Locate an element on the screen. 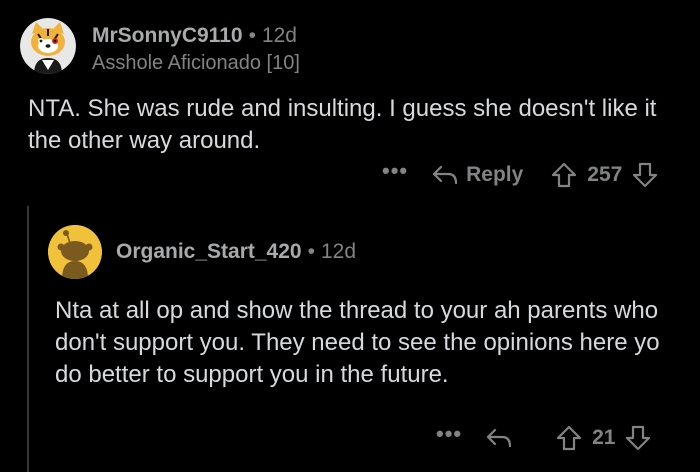 The image size is (700, 472). comment-actions: ••• Reply 257 is located at coordinates (520, 175).